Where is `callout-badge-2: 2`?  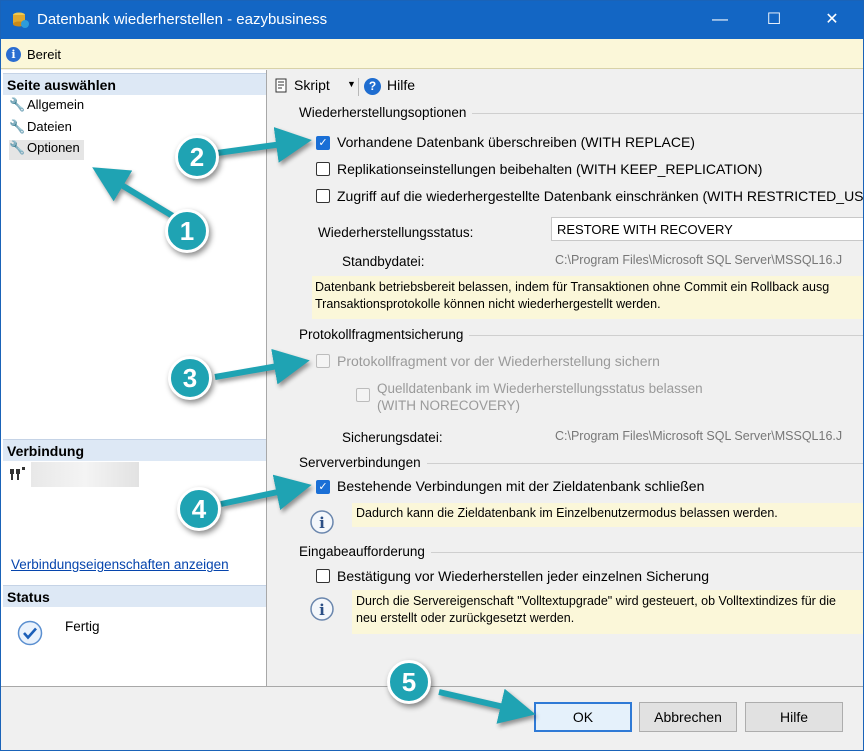
callout-badge-2: 2 is located at coordinates (197, 157).